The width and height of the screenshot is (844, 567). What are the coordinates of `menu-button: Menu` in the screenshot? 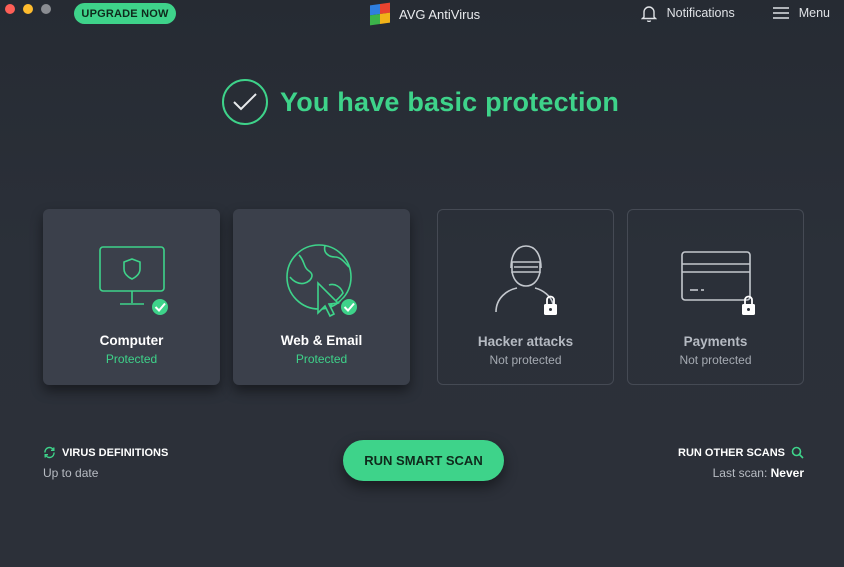 It's located at (801, 13).